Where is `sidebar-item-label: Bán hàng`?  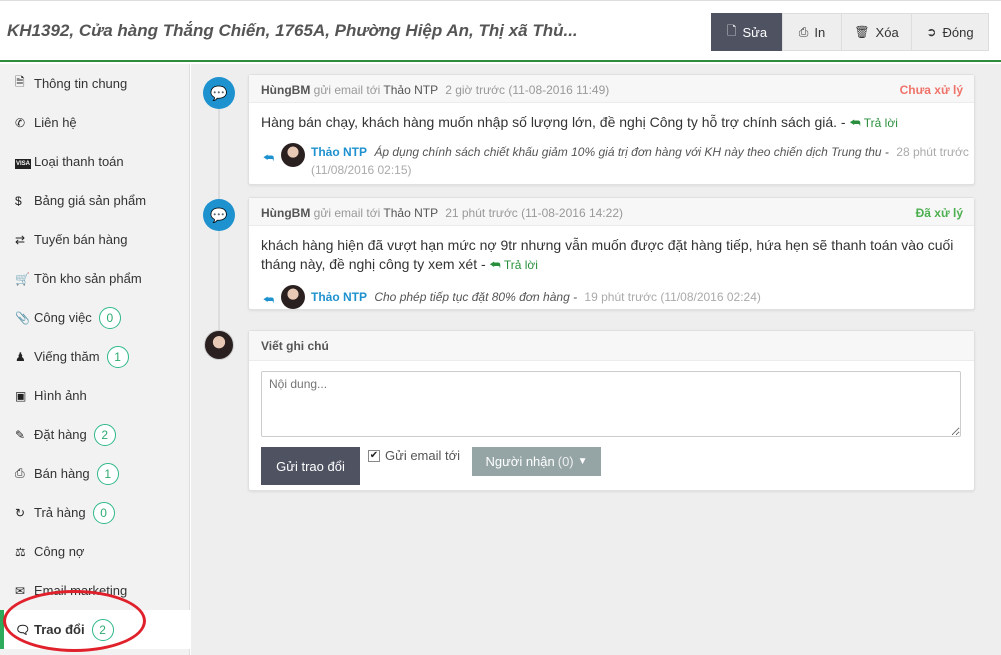
sidebar-item-label: Bán hàng is located at coordinates (62, 473).